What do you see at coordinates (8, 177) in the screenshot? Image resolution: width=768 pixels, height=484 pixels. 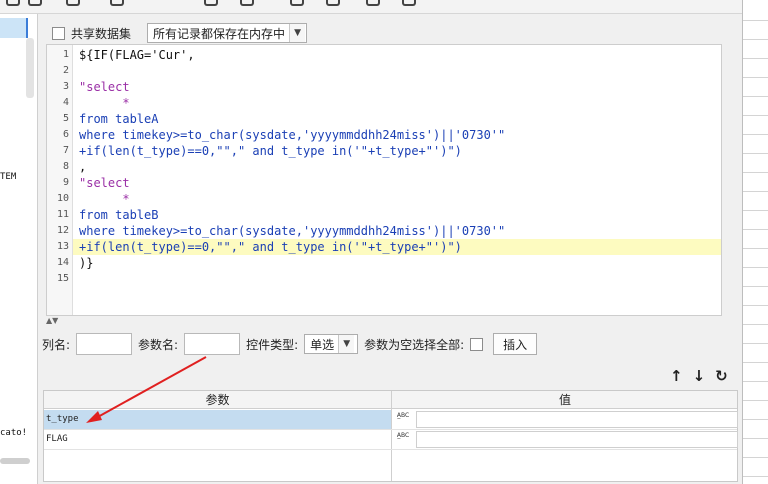 I see `tree-item-label: TEM` at bounding box center [8, 177].